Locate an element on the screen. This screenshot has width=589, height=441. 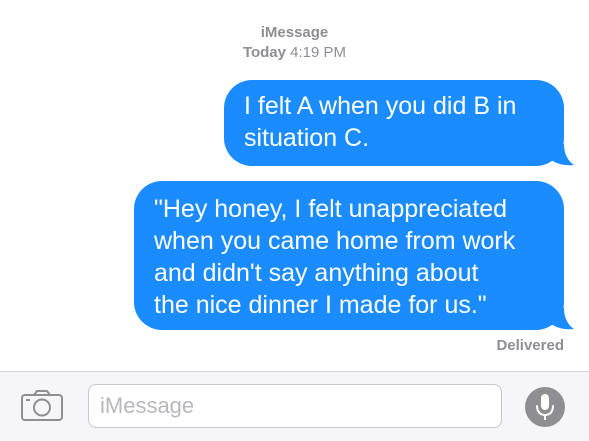
camera-icon is located at coordinates (42, 405).